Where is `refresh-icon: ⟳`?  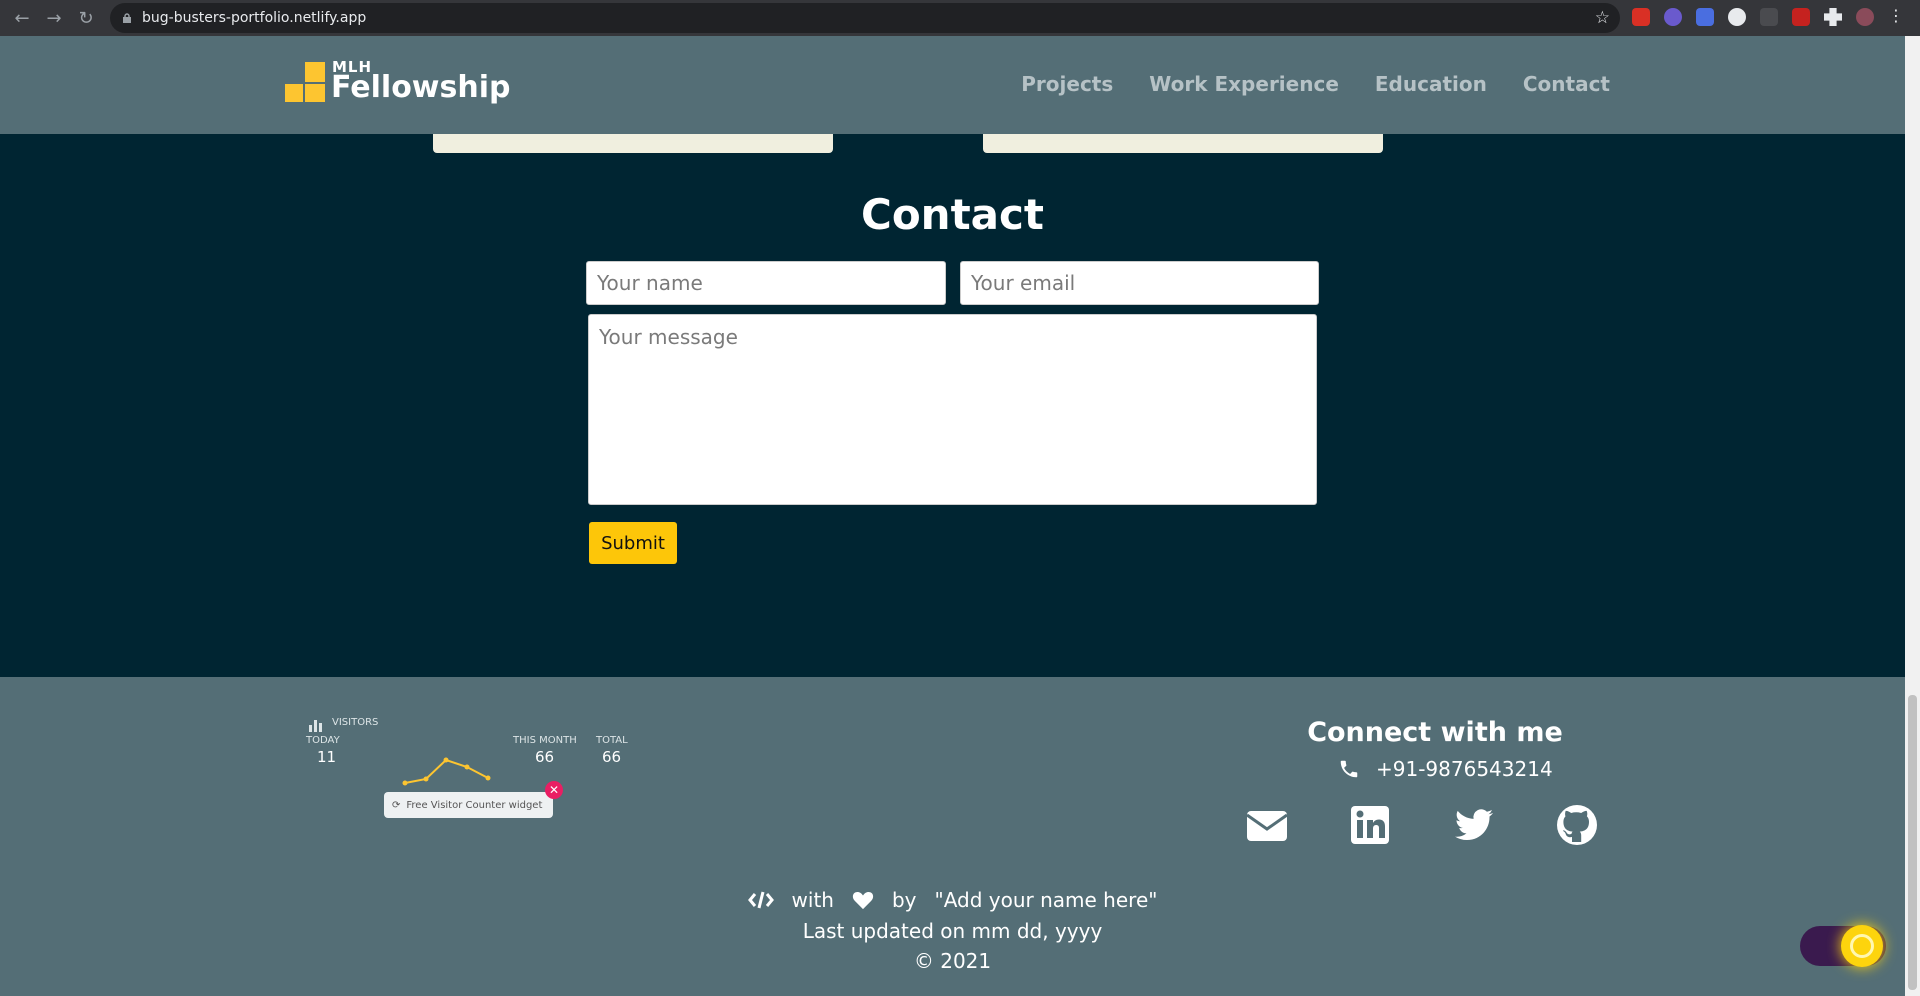
refresh-icon: ⟳ is located at coordinates (396, 805).